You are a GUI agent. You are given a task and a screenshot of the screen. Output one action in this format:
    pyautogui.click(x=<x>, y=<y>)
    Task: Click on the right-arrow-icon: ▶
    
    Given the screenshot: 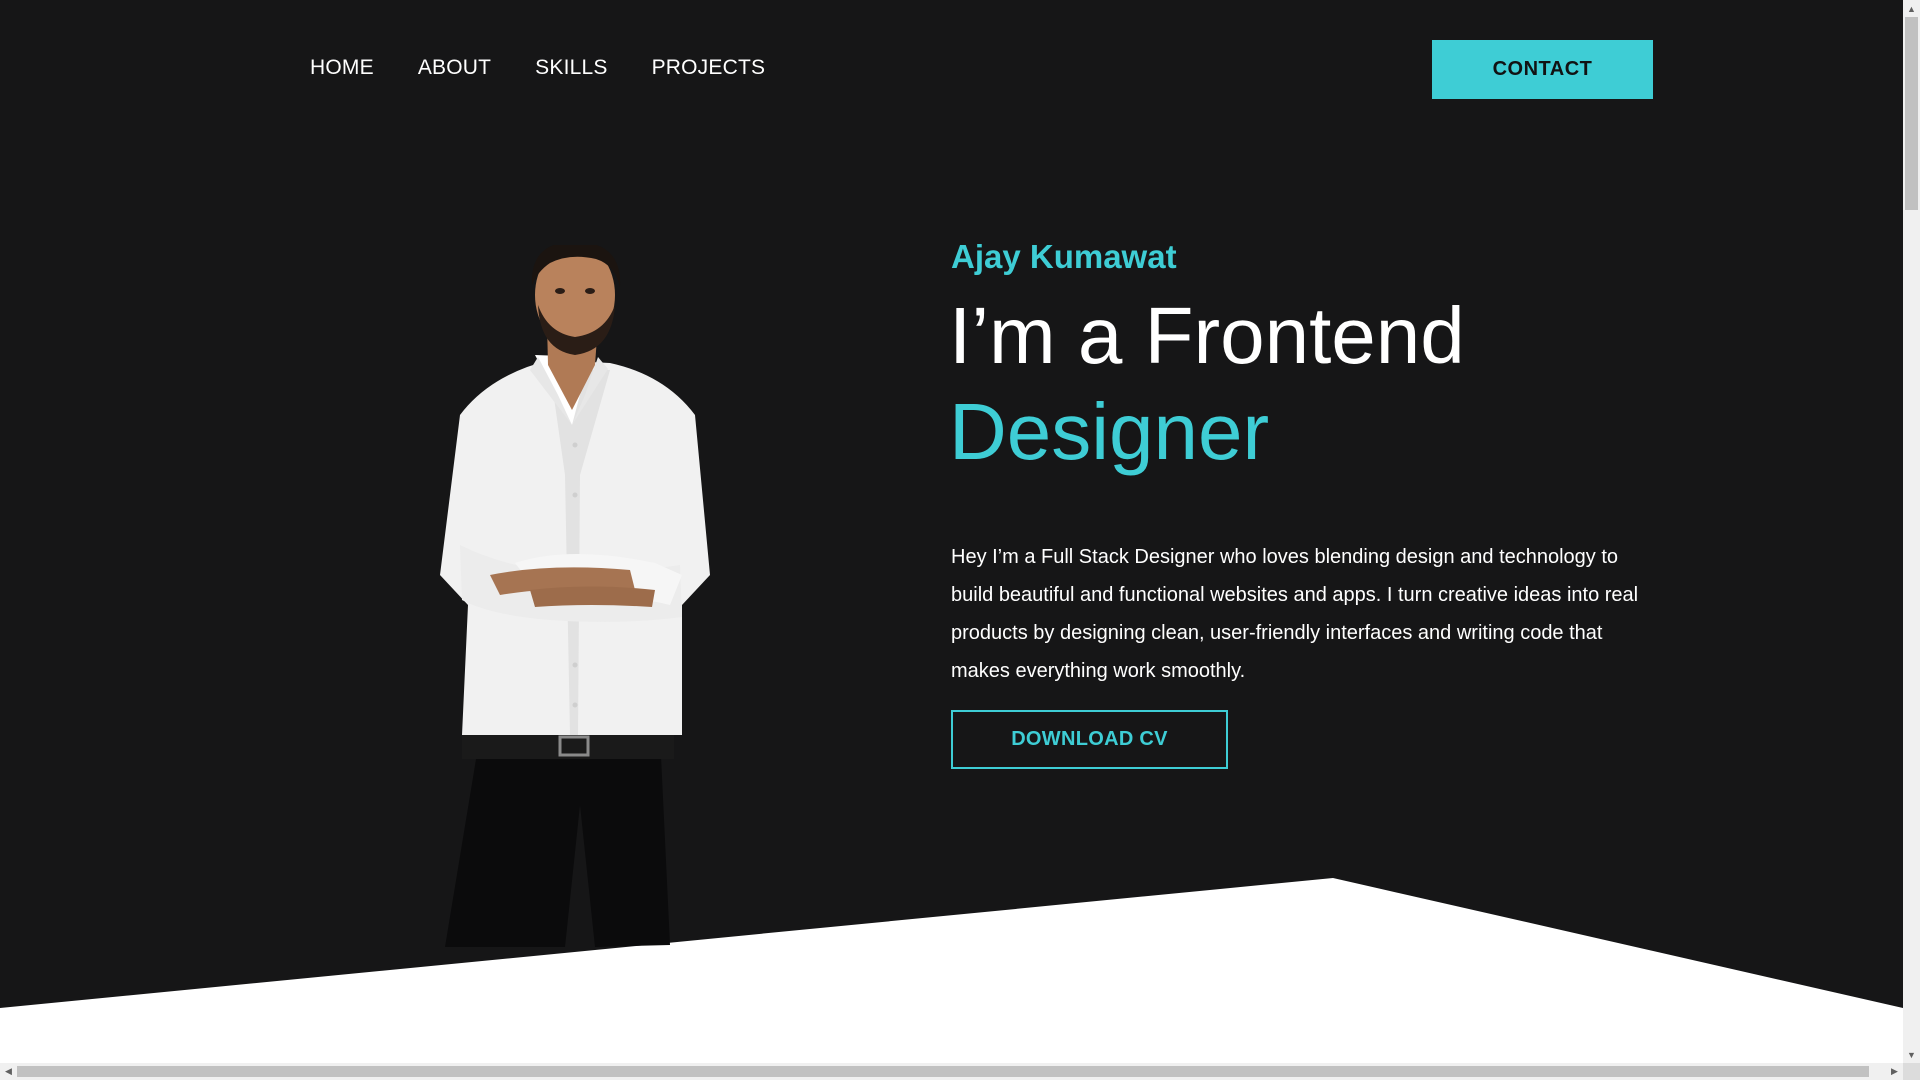 What is the action you would take?
    pyautogui.click(x=1894, y=1071)
    